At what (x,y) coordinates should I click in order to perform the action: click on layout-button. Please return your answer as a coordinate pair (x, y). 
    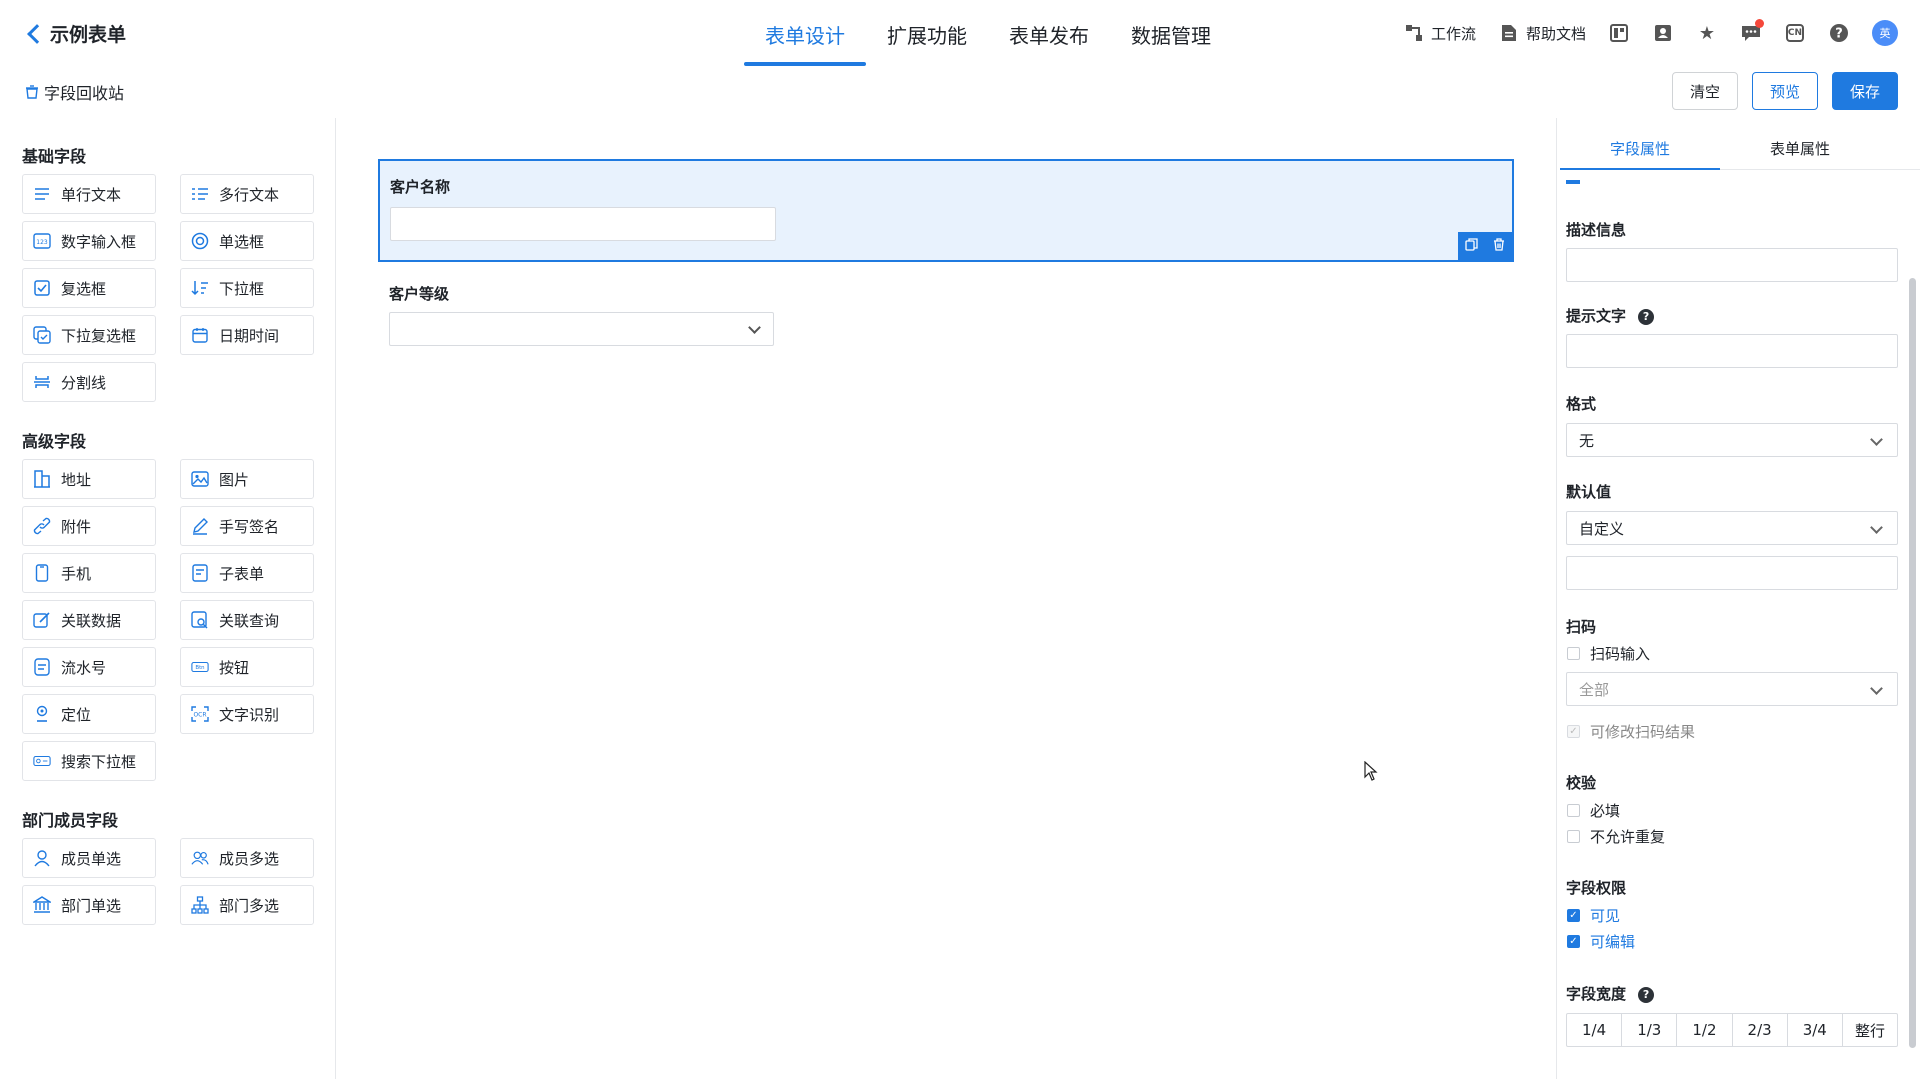
    Looking at the image, I should click on (1619, 33).